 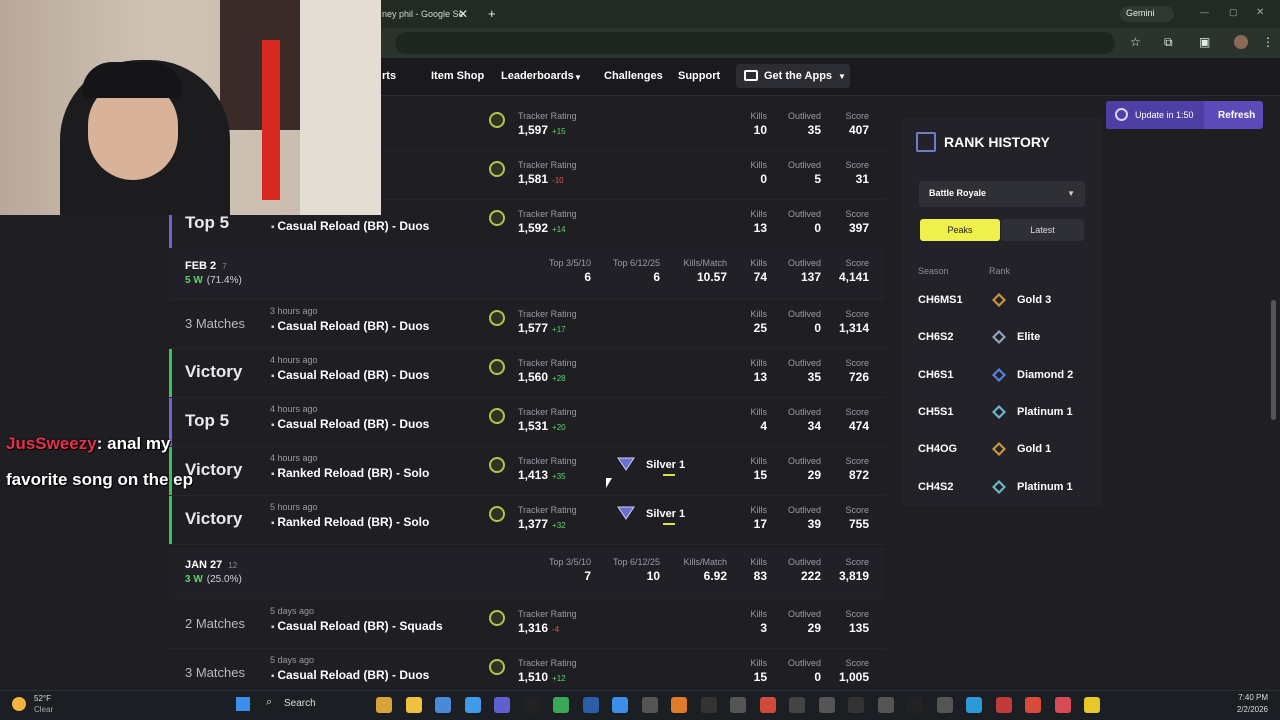 What do you see at coordinates (858, 475) in the screenshot?
I see `score-value: 872` at bounding box center [858, 475].